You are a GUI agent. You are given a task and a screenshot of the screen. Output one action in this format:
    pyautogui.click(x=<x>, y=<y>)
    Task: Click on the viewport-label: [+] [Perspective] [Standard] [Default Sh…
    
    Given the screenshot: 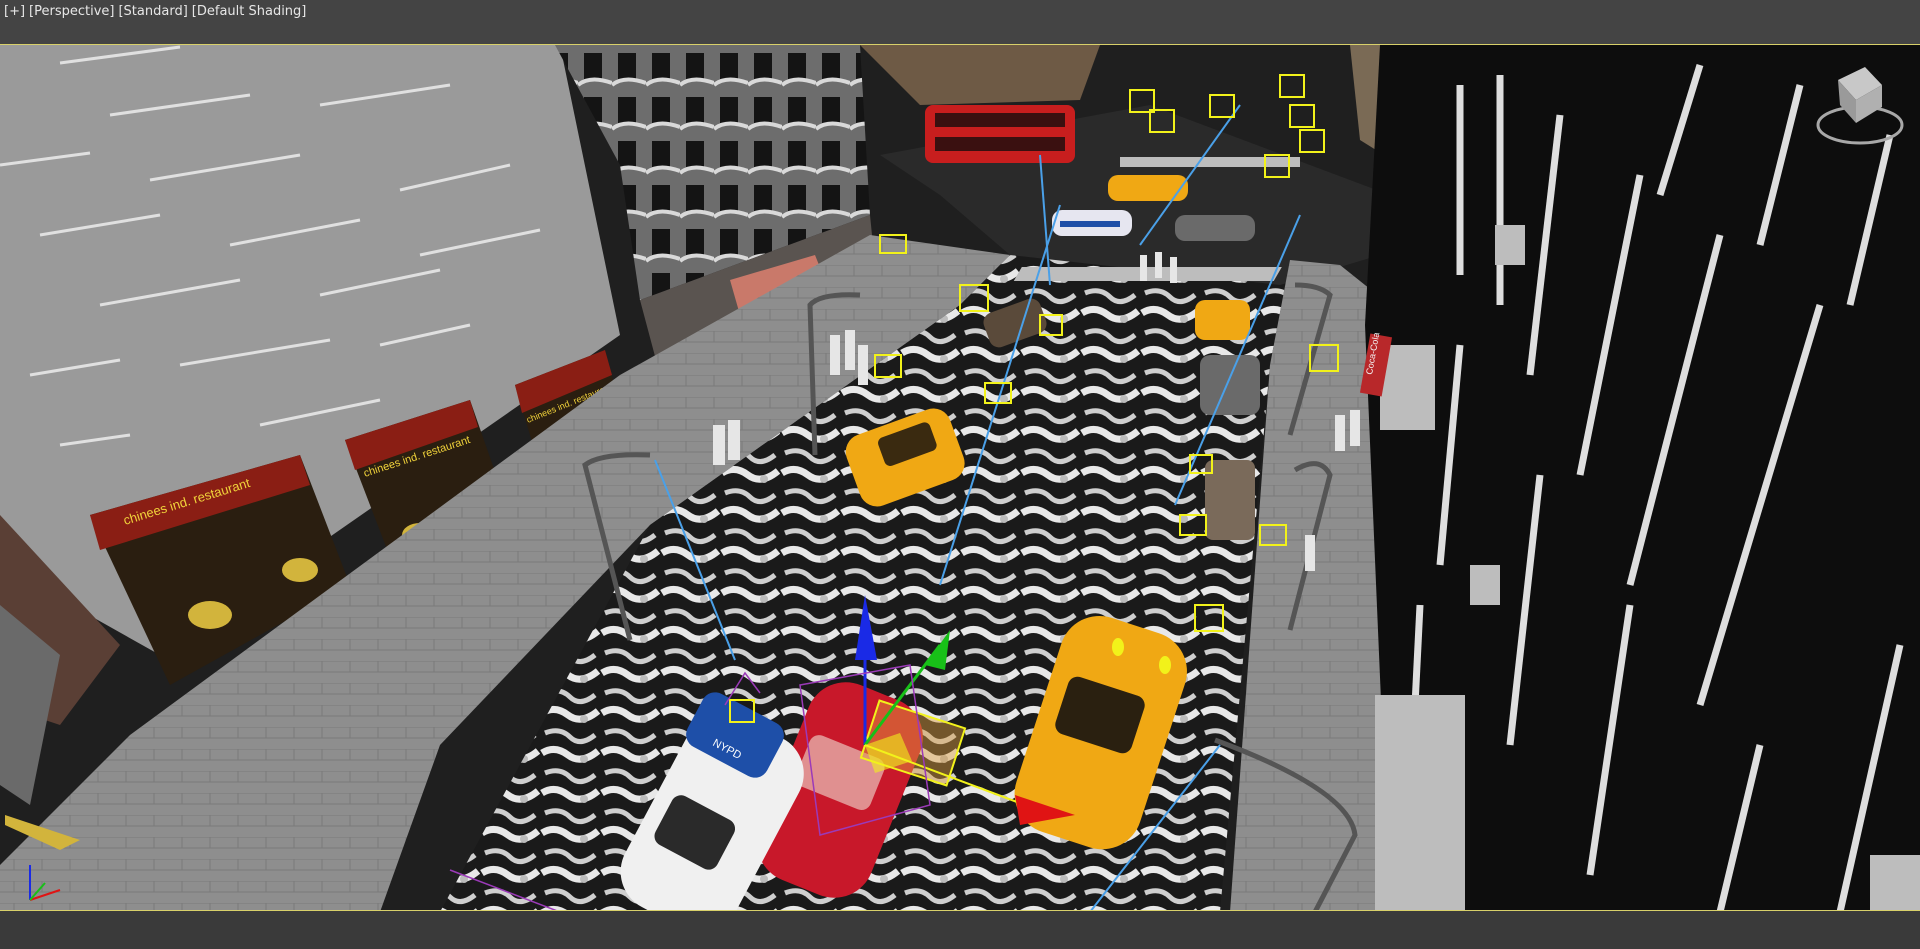 What is the action you would take?
    pyautogui.click(x=155, y=11)
    